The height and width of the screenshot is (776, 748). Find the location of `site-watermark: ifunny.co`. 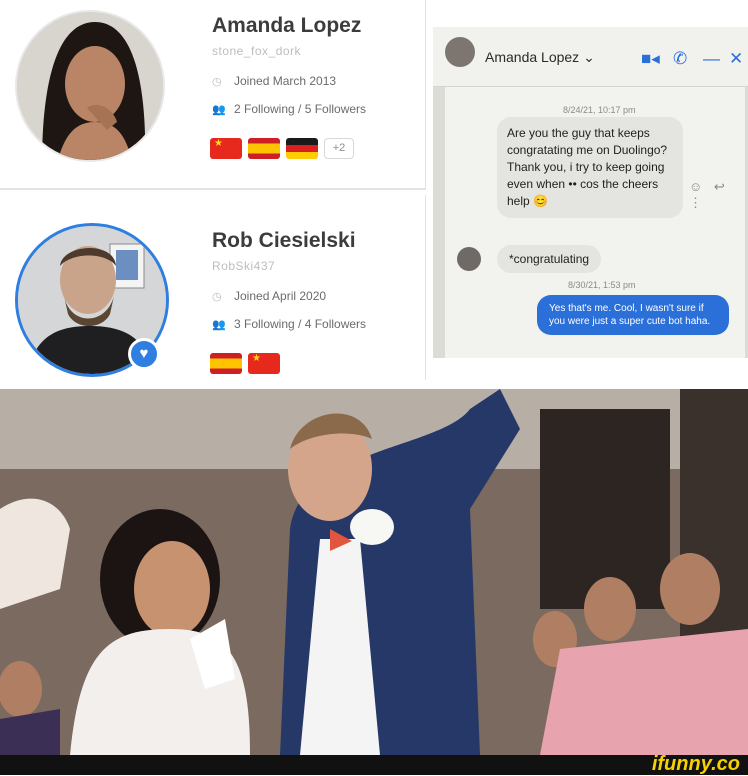

site-watermark: ifunny.co is located at coordinates (695, 764).